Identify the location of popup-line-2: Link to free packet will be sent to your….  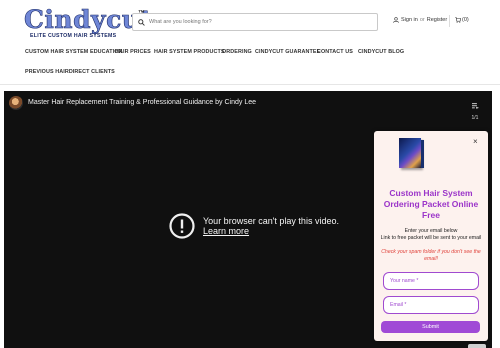
(431, 237).